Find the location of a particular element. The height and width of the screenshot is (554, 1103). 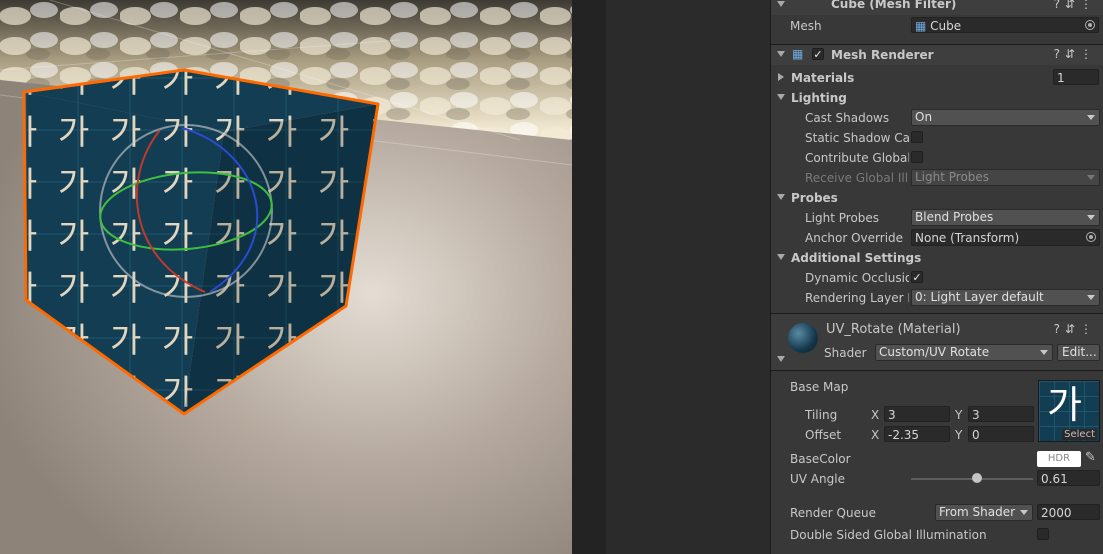

material-preview-sphere is located at coordinates (803, 338).